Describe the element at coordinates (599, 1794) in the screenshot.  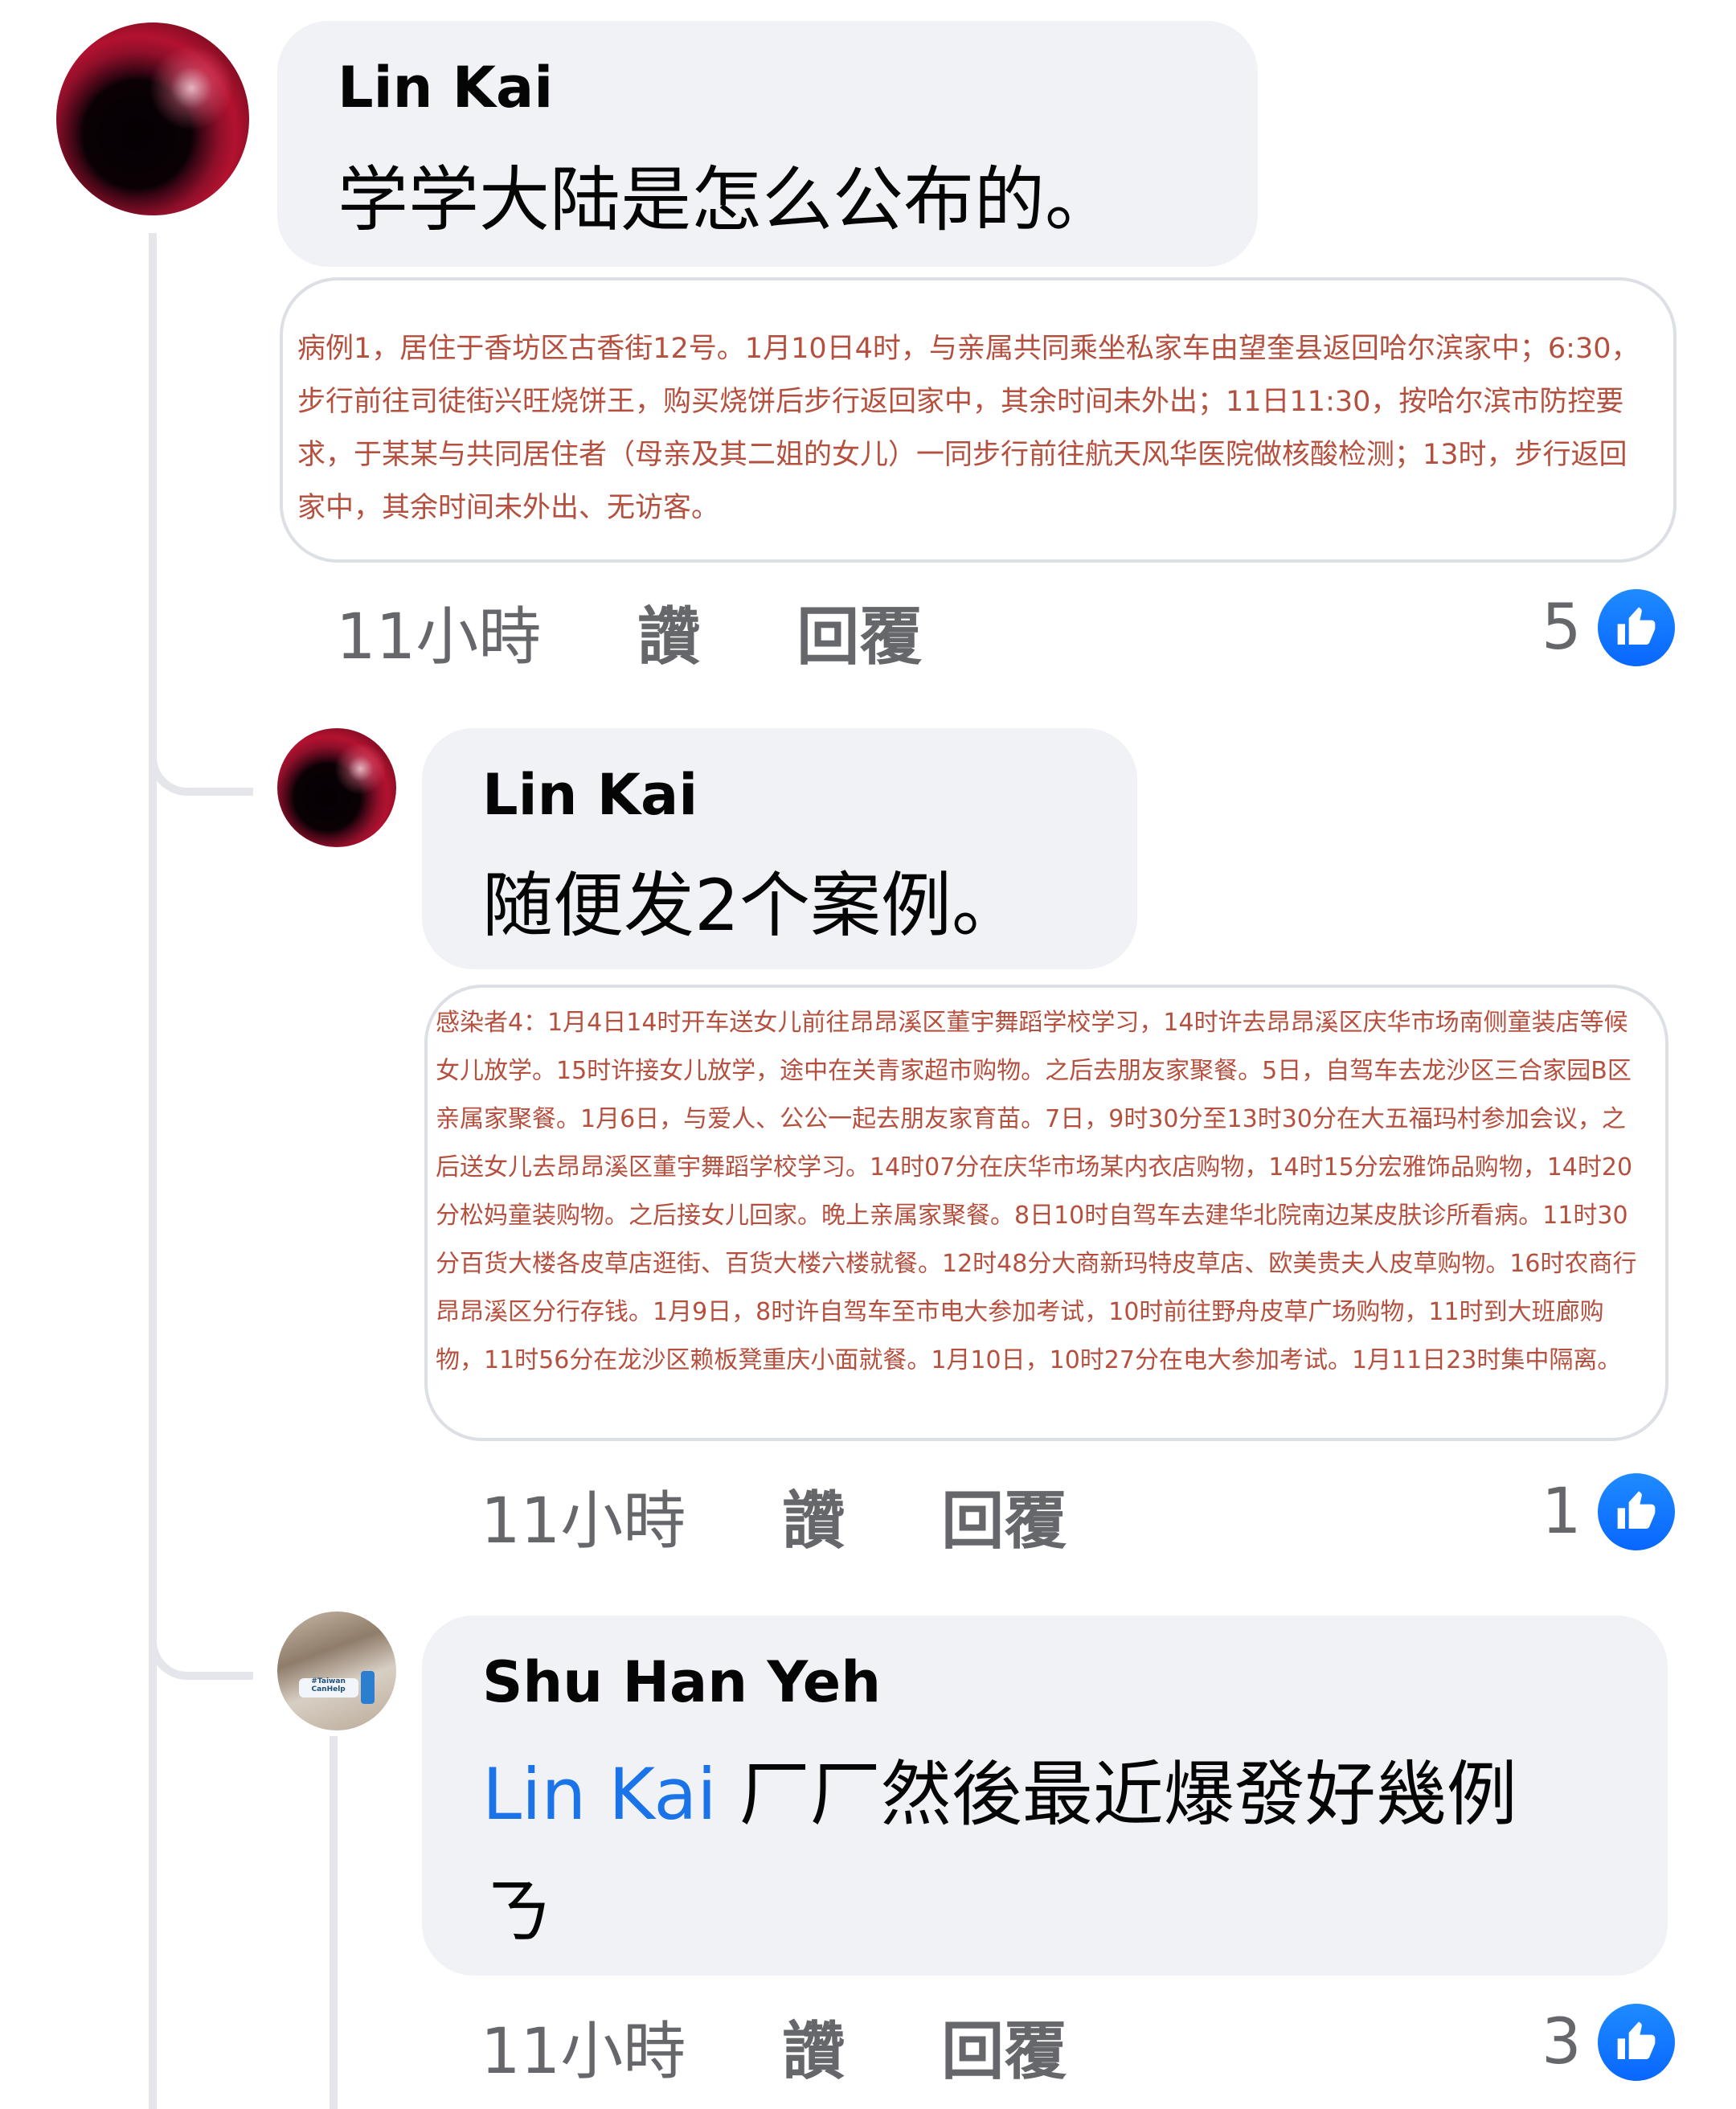
I see `mention-link: Lin Kai` at that location.